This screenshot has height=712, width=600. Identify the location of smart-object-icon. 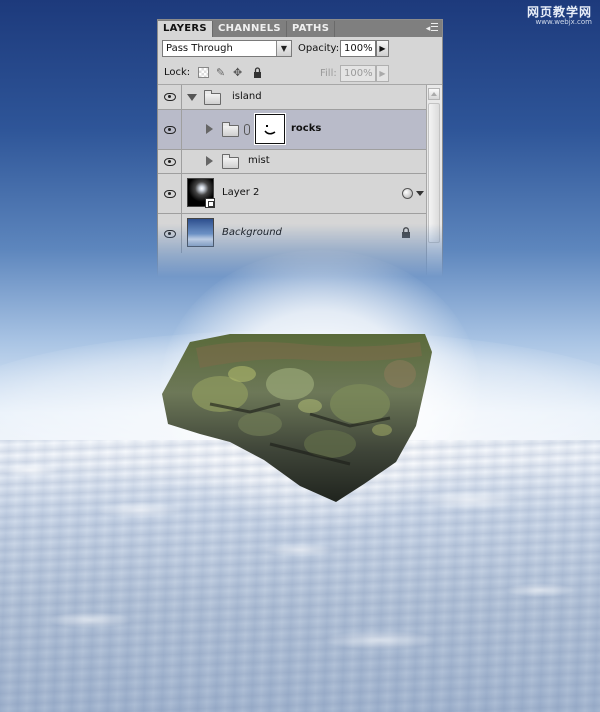
(210, 203).